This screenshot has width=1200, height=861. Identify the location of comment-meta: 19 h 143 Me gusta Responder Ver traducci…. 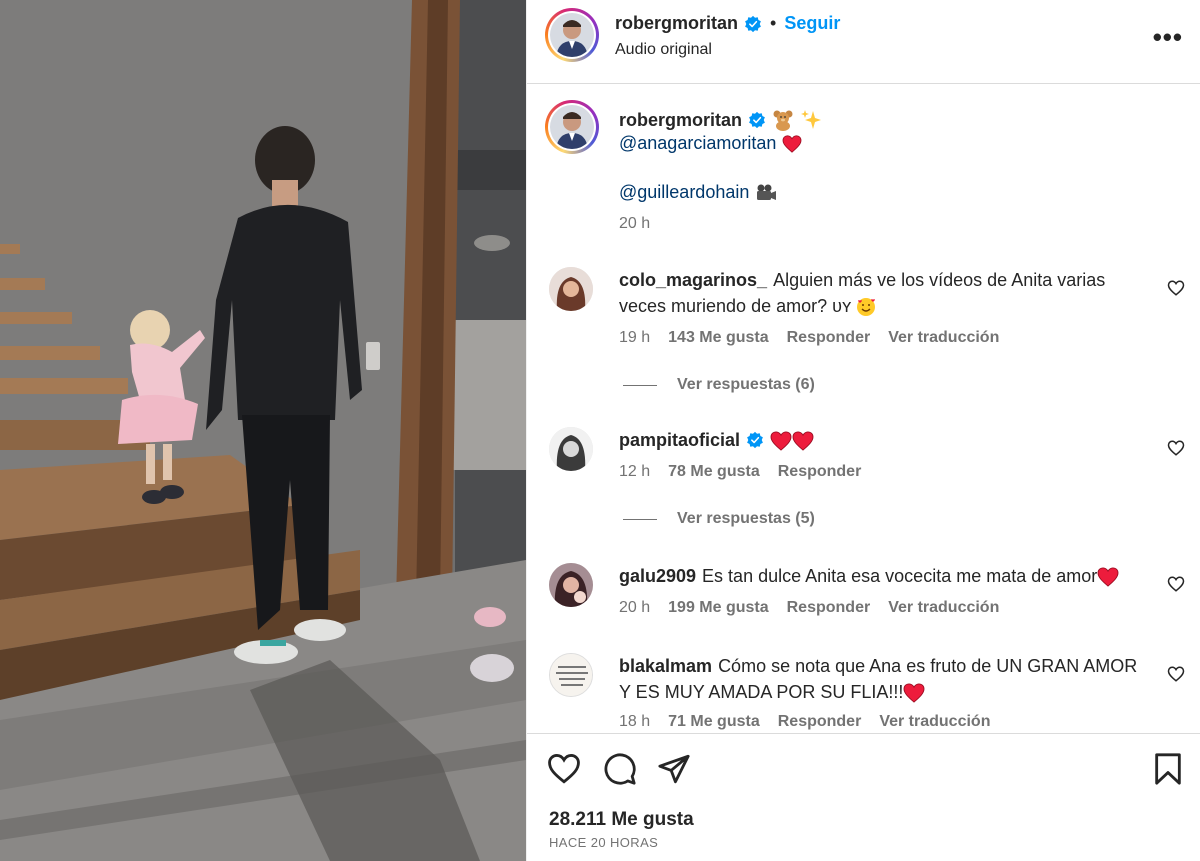
(809, 338).